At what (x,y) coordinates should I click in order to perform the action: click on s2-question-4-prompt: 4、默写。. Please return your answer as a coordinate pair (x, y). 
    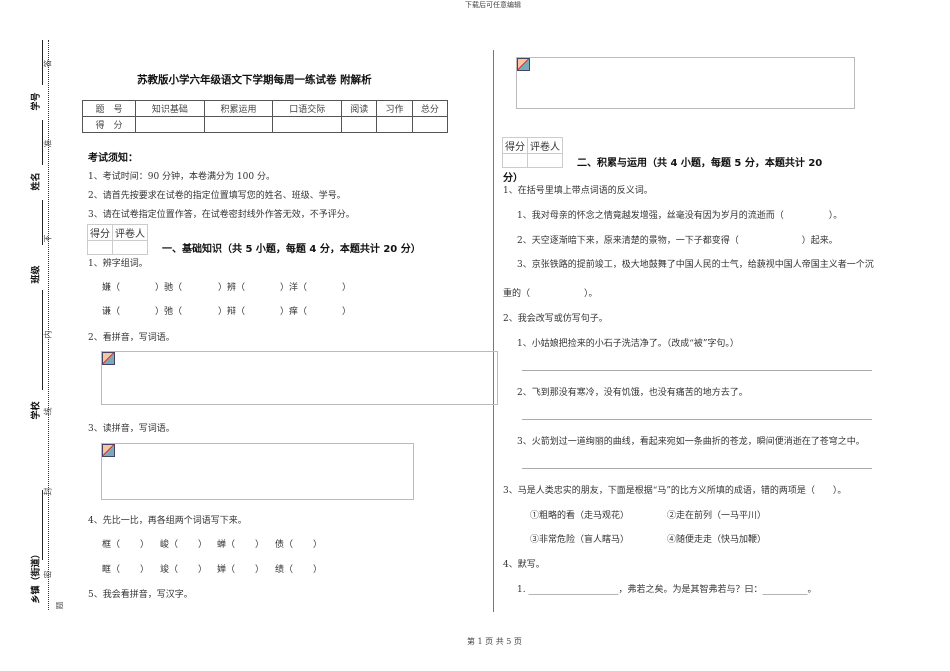
    Looking at the image, I should click on (524, 565).